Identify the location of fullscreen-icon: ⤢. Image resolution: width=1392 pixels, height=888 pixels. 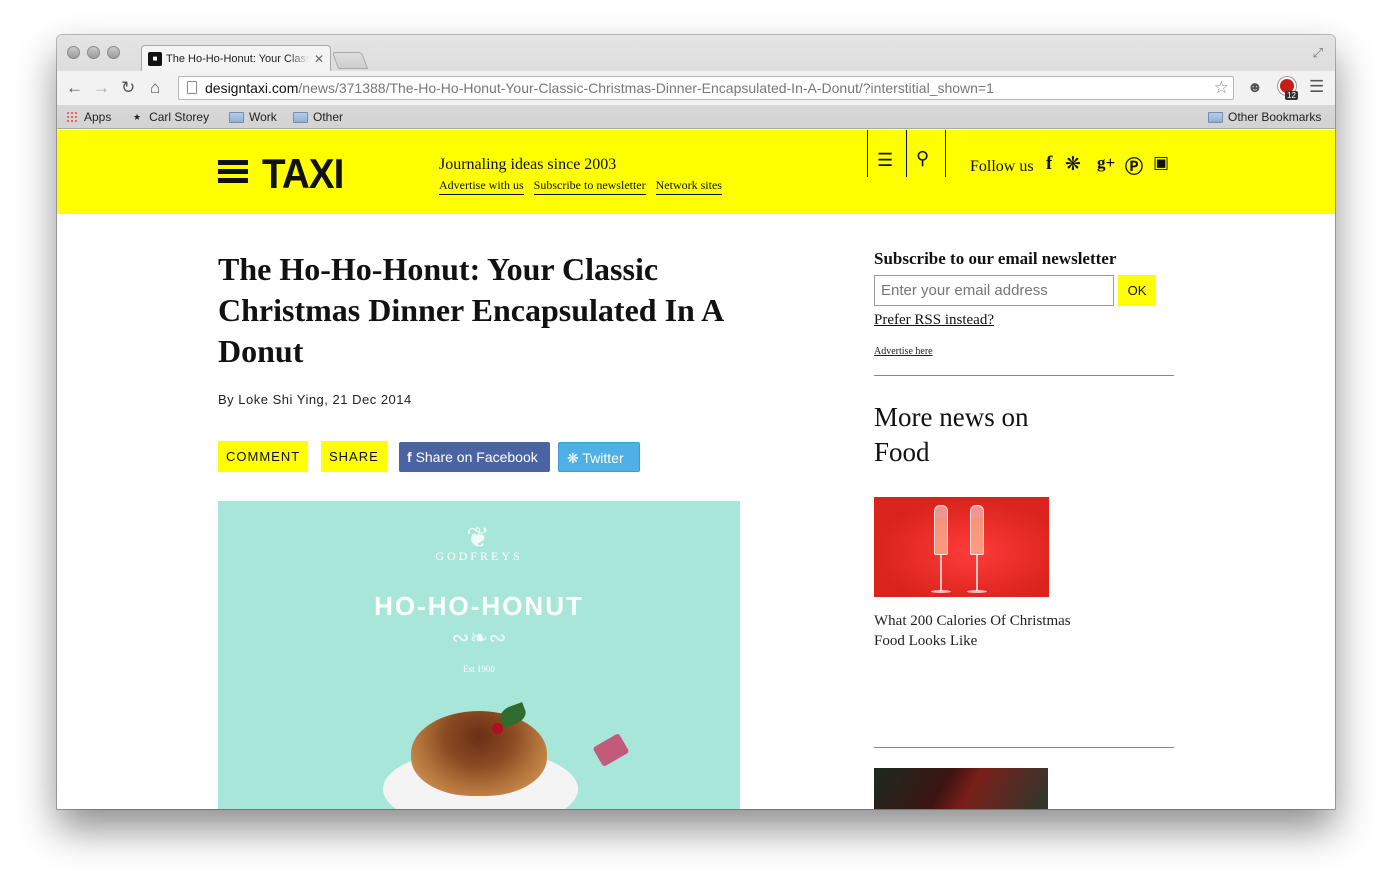
(1318, 53).